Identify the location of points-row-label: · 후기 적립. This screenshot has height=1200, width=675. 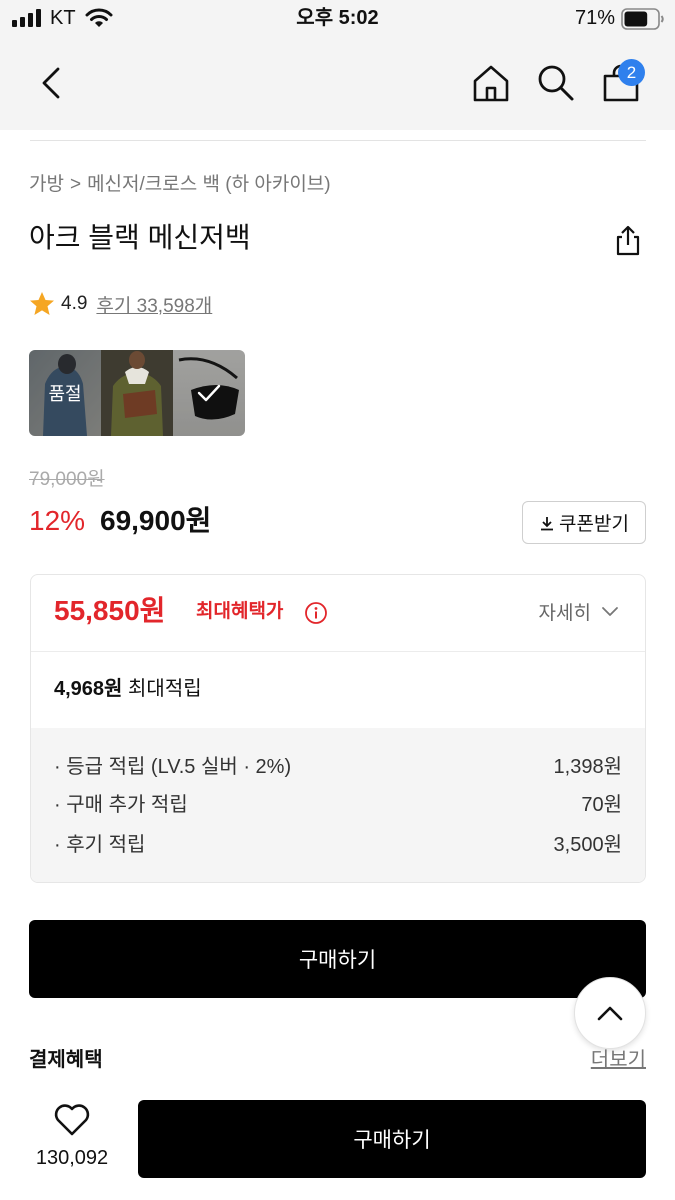
(100, 845).